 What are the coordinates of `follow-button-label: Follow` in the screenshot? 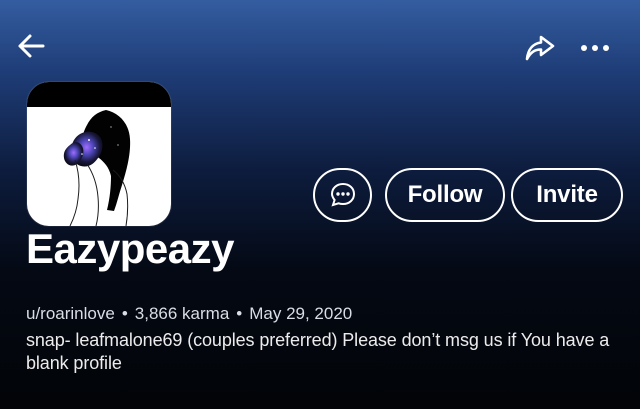 It's located at (445, 194).